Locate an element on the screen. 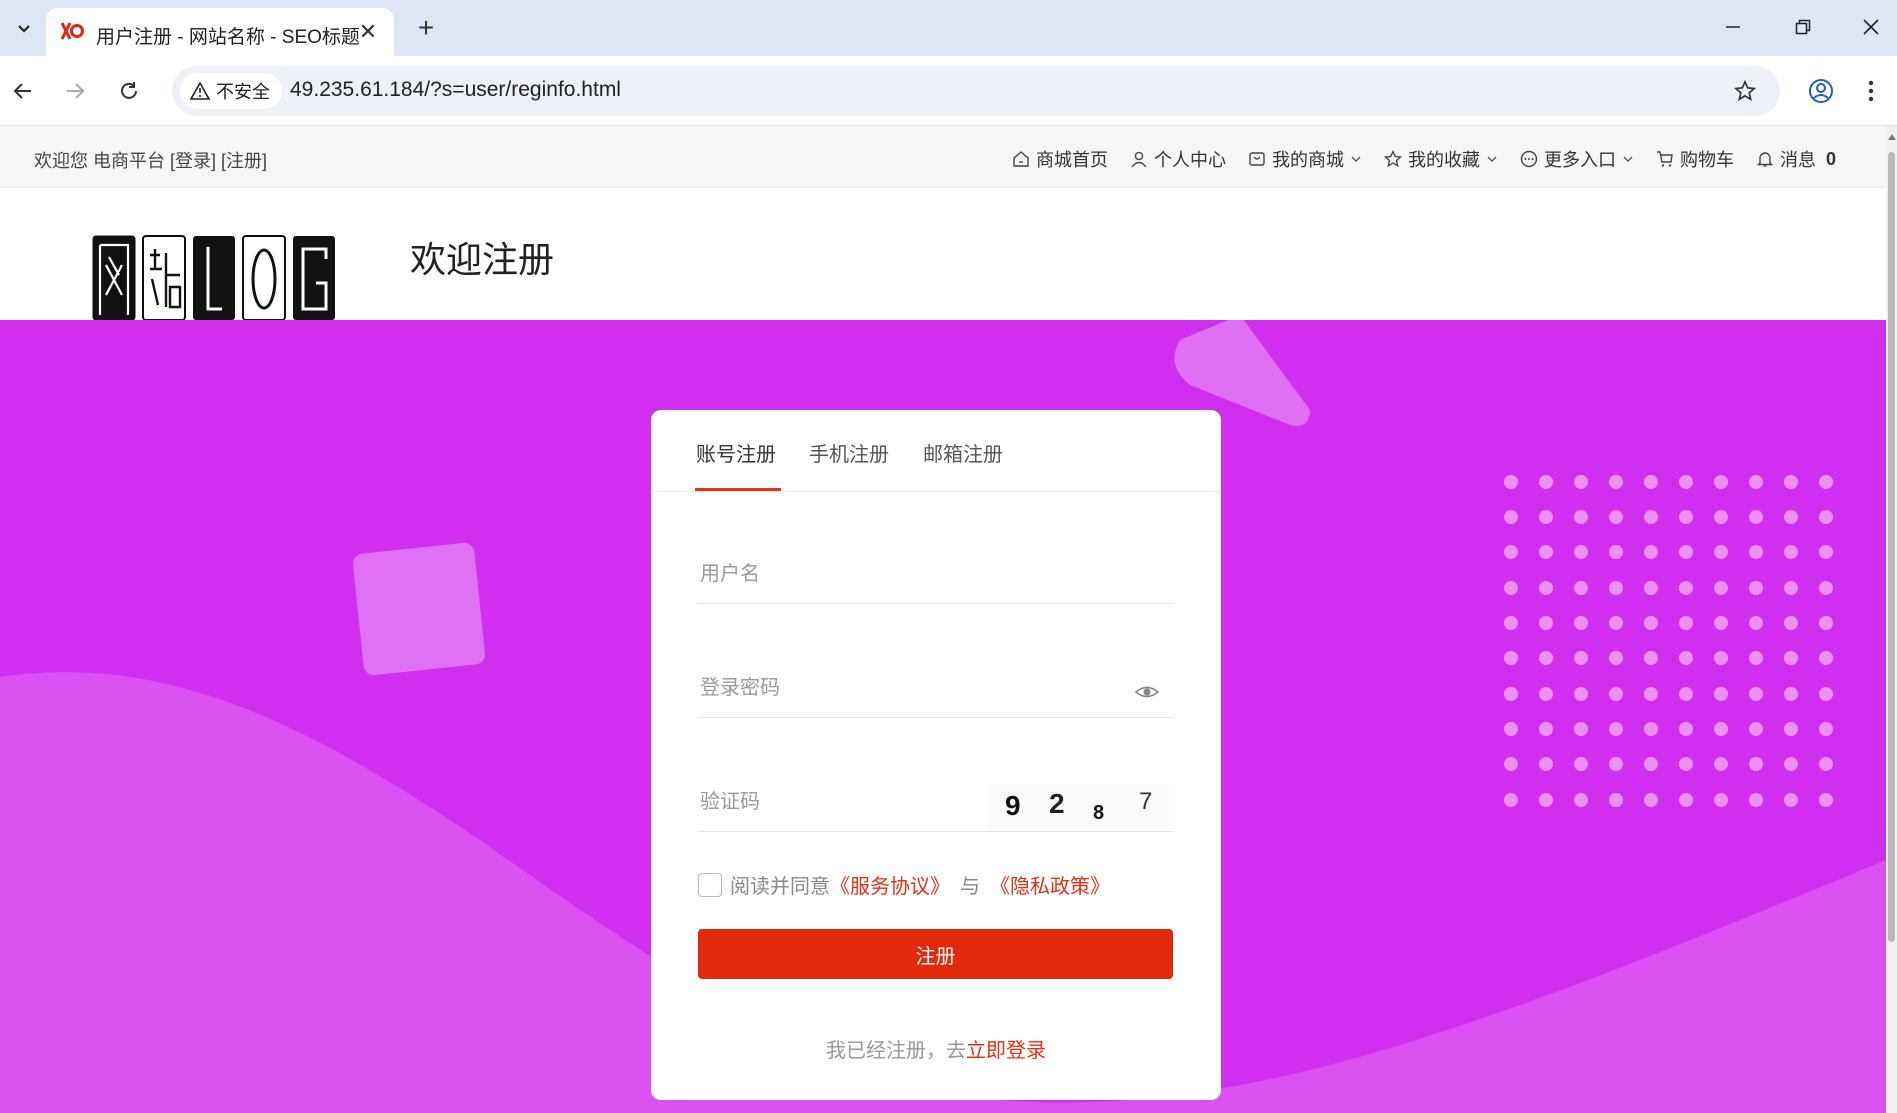 This screenshot has width=1897, height=1113. logo-icon is located at coordinates (213, 278).